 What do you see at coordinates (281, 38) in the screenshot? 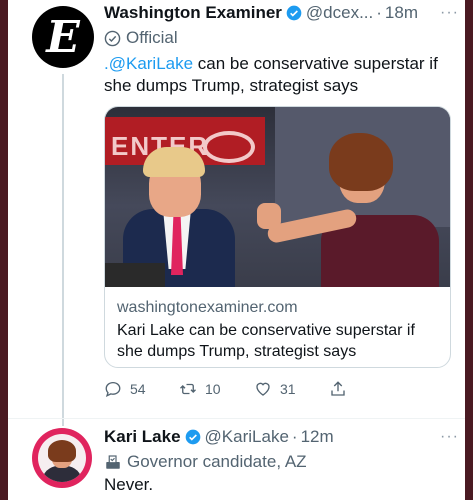
I see `official-label: Official` at bounding box center [281, 38].